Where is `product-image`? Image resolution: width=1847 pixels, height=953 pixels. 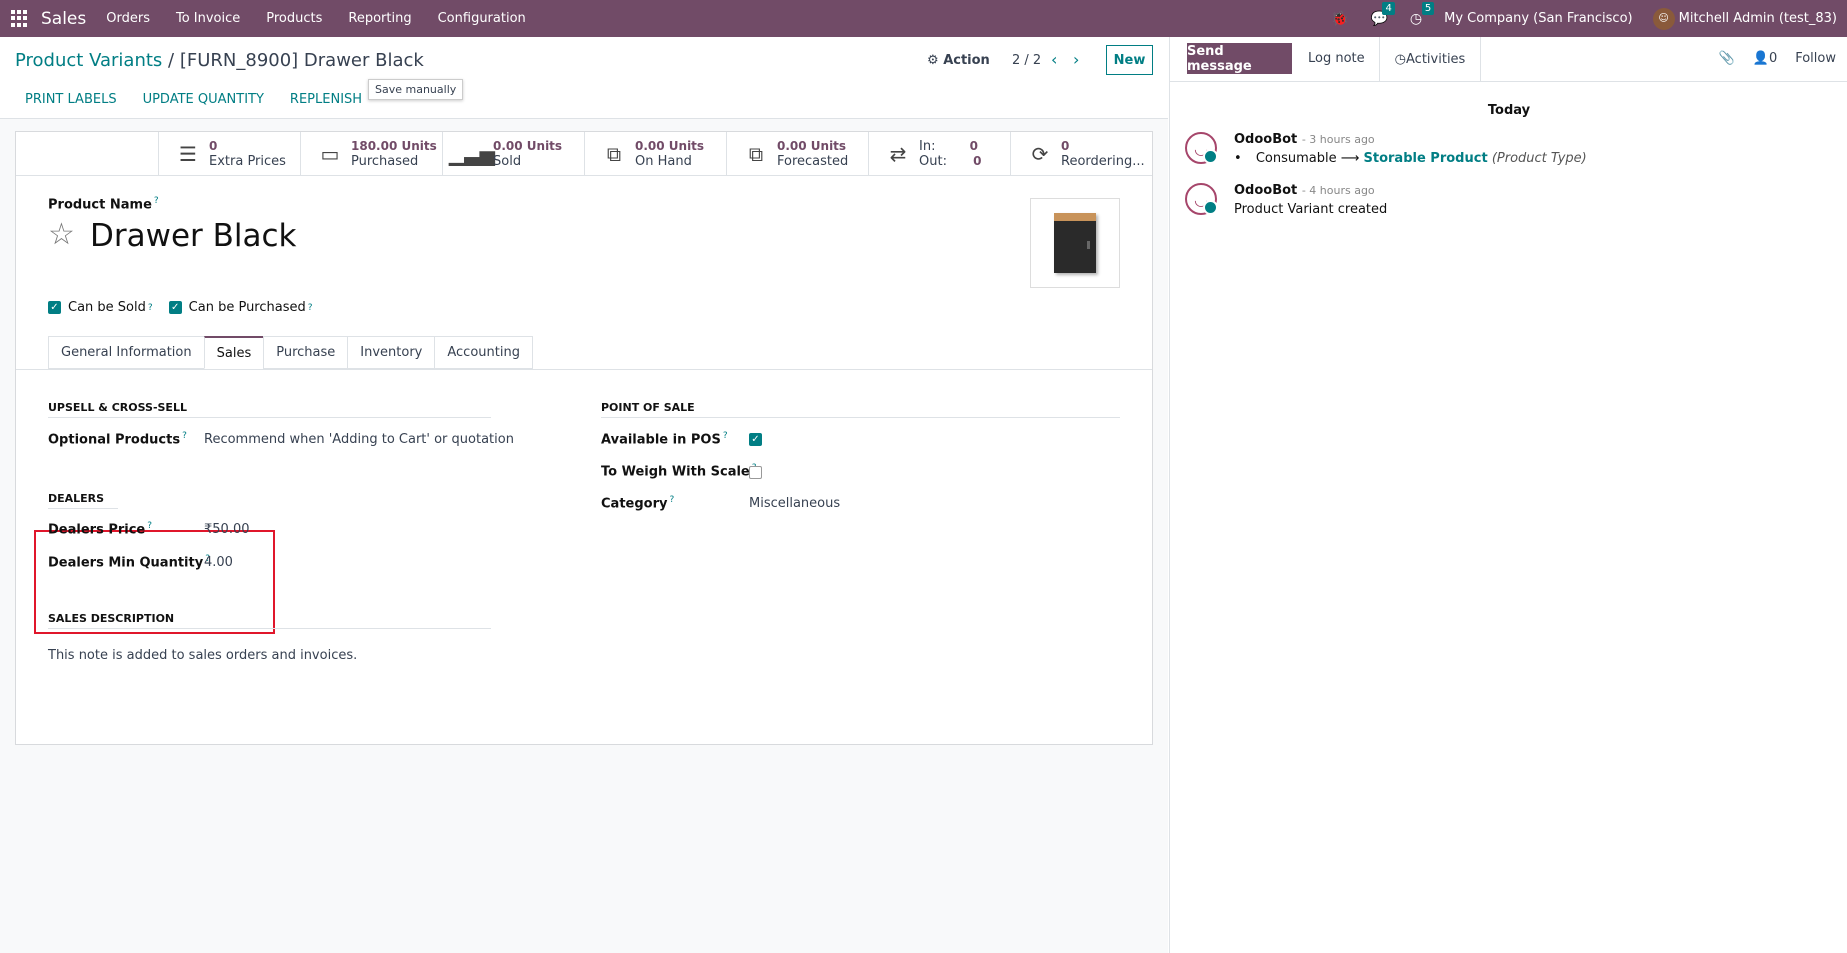 product-image is located at coordinates (1075, 243).